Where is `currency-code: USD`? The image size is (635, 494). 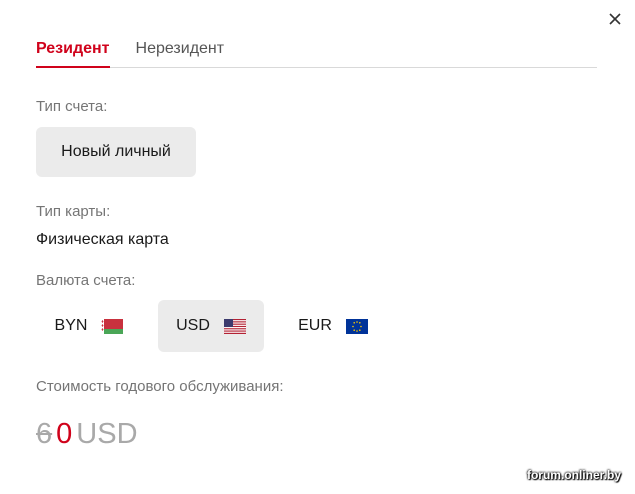
currency-code: USD is located at coordinates (193, 325).